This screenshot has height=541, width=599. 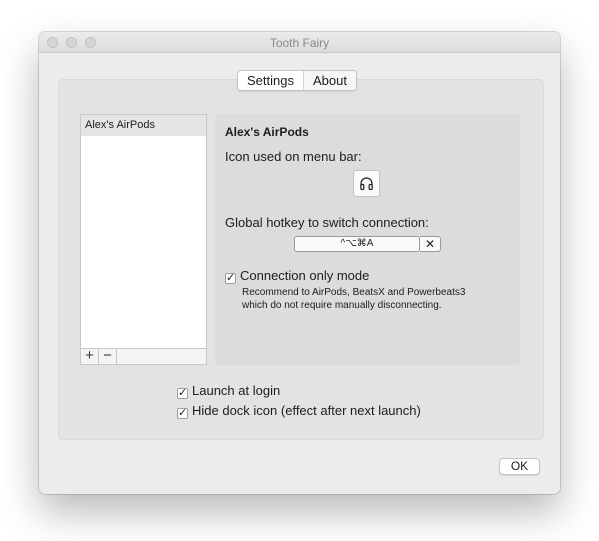 I want to click on tab-bar: Settings About, so click(x=297, y=80).